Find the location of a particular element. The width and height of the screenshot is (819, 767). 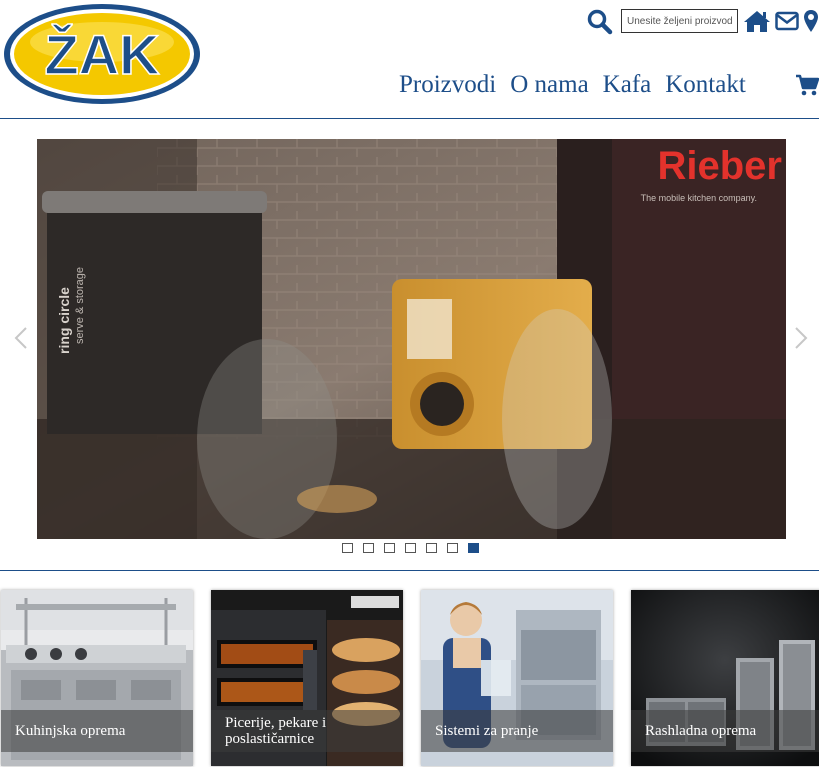

slide-brand-text: Rieber is located at coordinates (720, 166).